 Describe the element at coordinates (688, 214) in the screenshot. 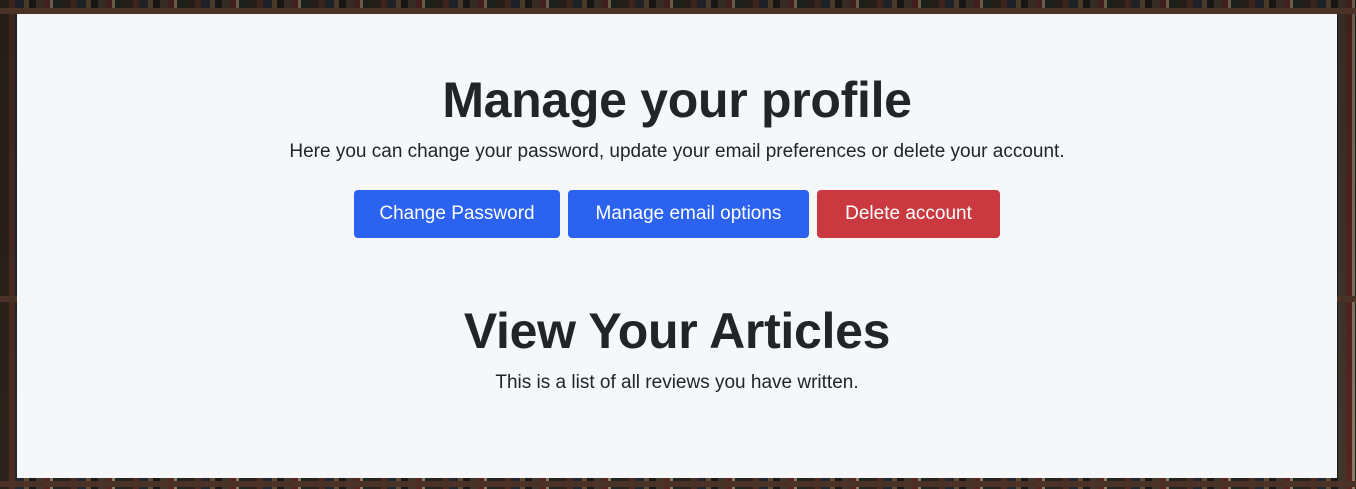

I see `manage-email-options-button: Manage email options` at that location.